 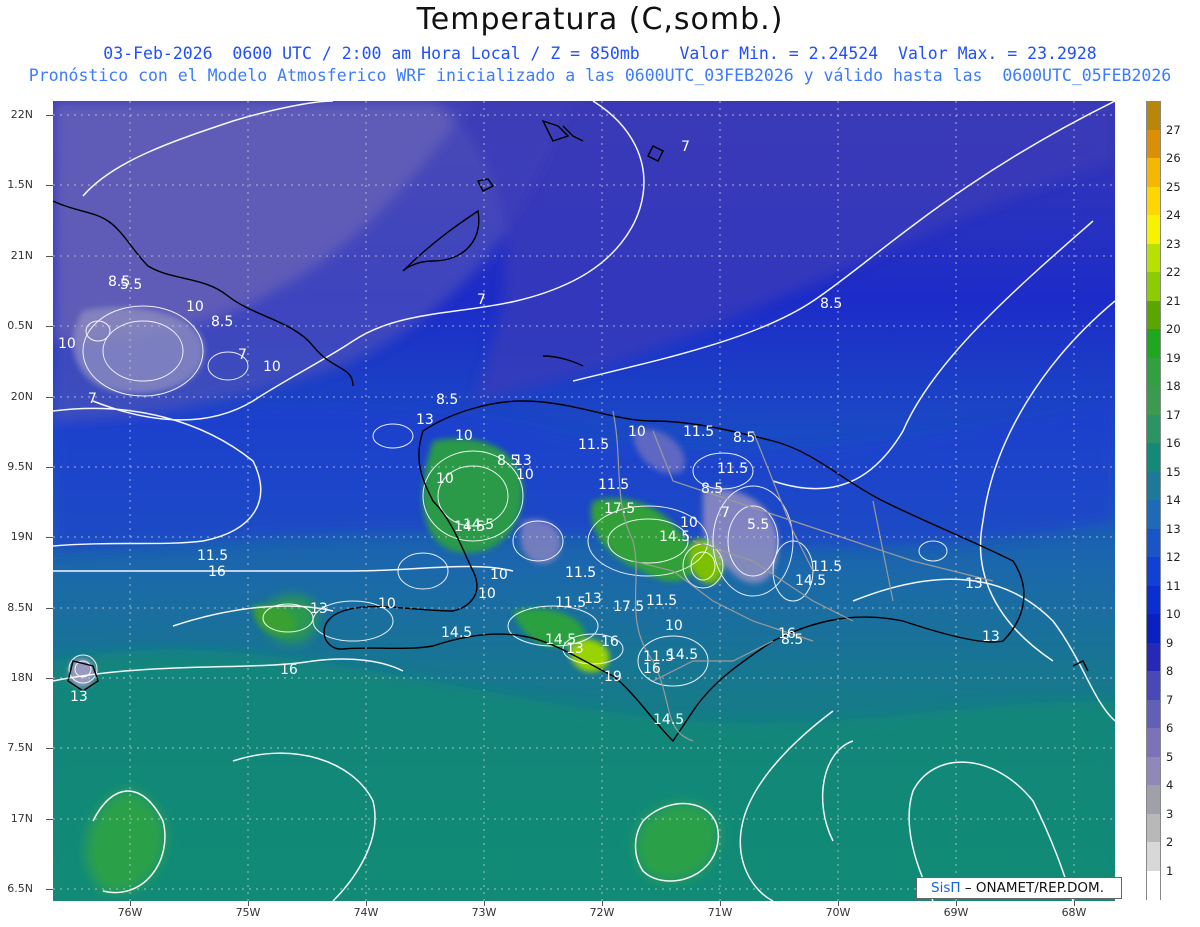 What do you see at coordinates (21, 255) in the screenshot?
I see `lat-label: 21N` at bounding box center [21, 255].